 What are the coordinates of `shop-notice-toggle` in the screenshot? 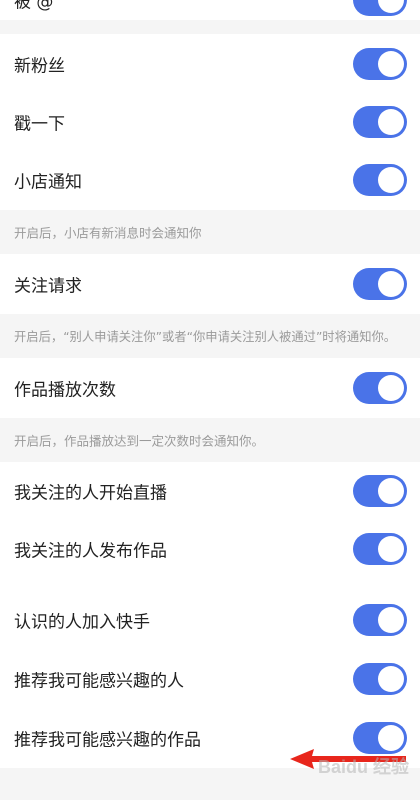 It's located at (380, 180).